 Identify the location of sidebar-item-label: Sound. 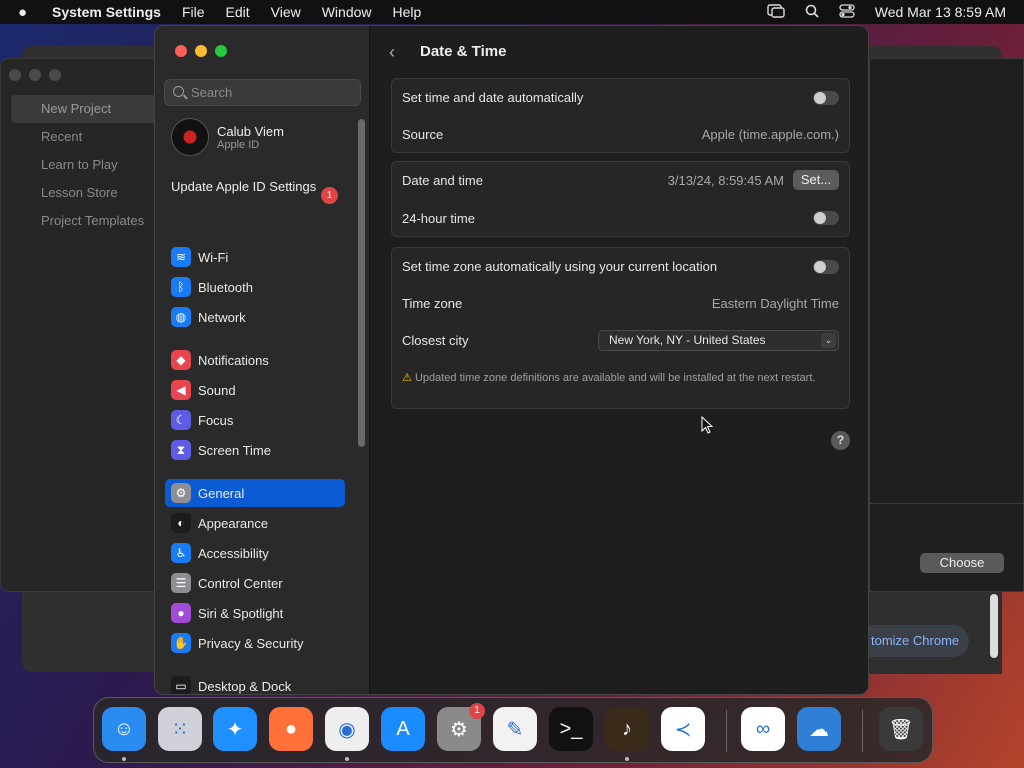
(217, 390).